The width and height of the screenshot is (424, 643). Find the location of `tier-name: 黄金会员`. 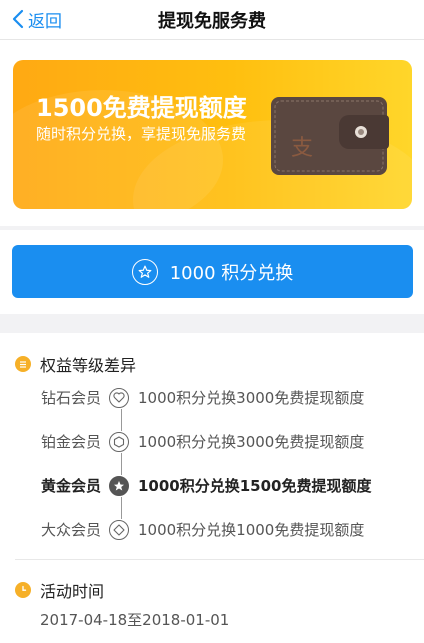

tier-name: 黄金会员 is located at coordinates (71, 486).